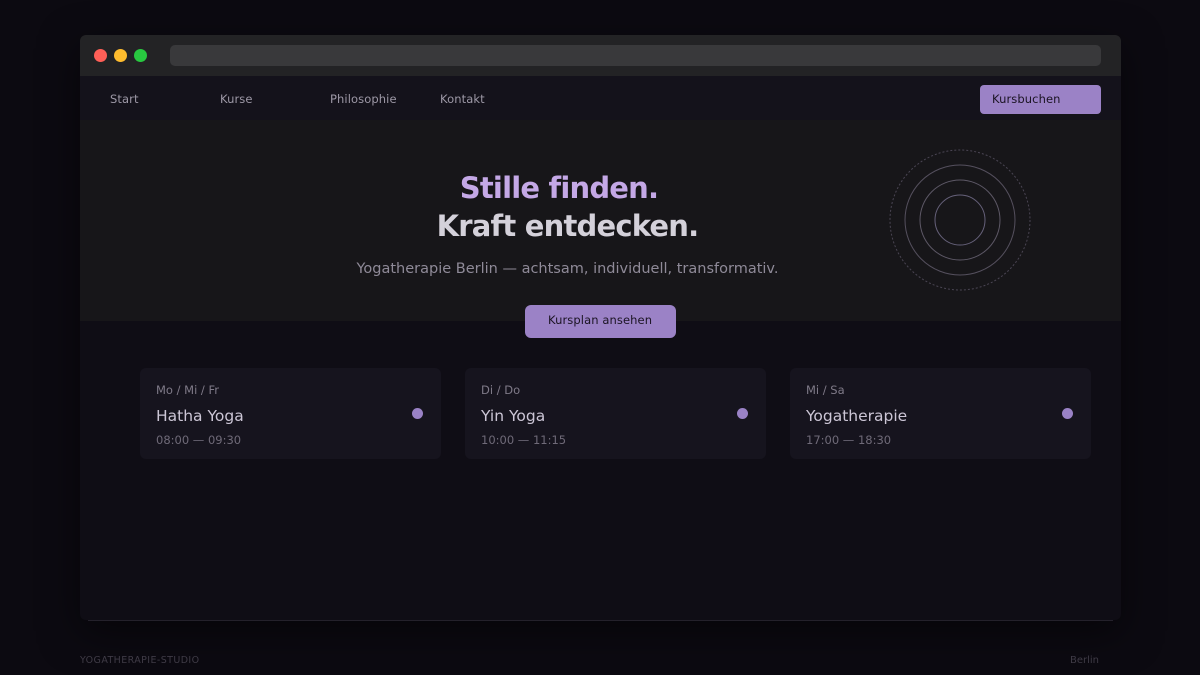 The height and width of the screenshot is (675, 1200). What do you see at coordinates (140, 55) in the screenshot?
I see `maximize-window-button` at bounding box center [140, 55].